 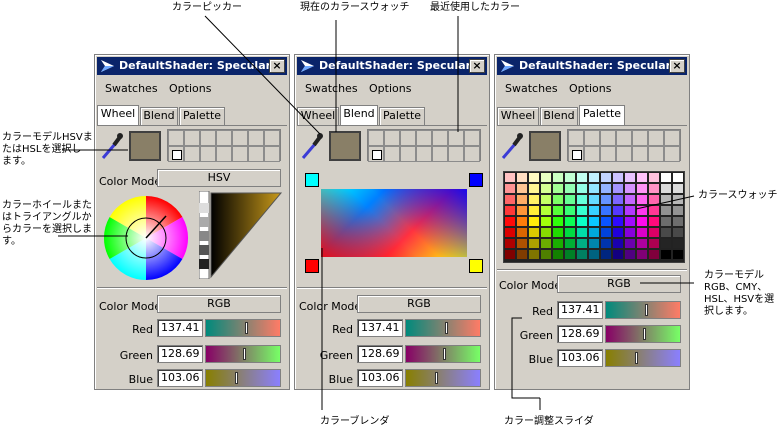 What do you see at coordinates (677, 66) in the screenshot?
I see `close-button: ×` at bounding box center [677, 66].